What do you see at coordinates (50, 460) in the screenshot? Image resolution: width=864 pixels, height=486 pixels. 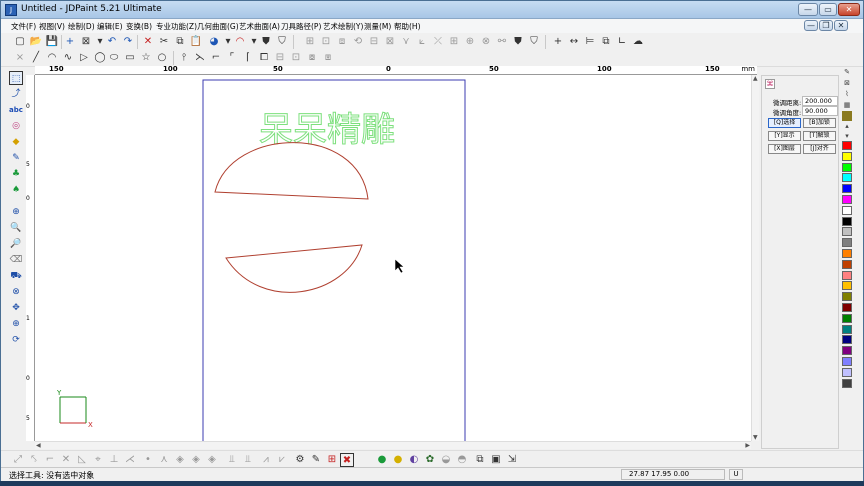 I see `snap-perp-icon: ⌐` at bounding box center [50, 460].